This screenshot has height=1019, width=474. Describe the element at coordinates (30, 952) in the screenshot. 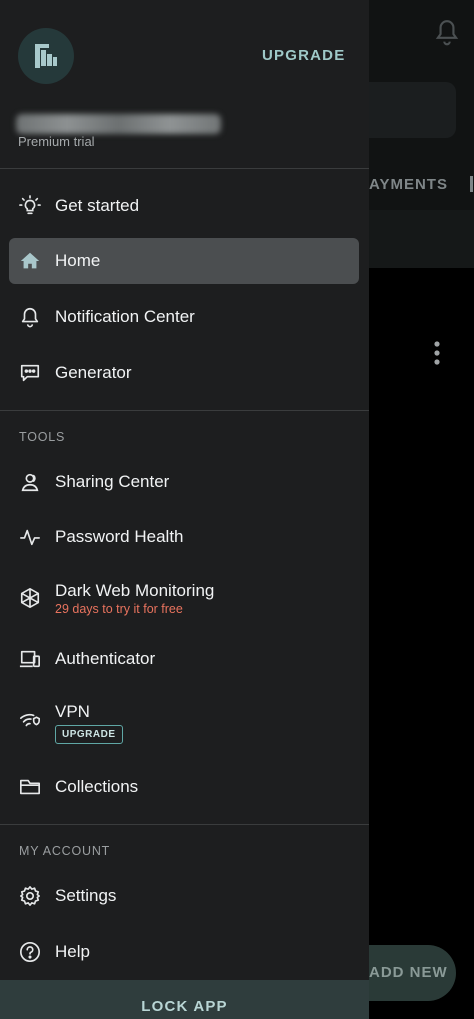

I see `help-icon` at that location.